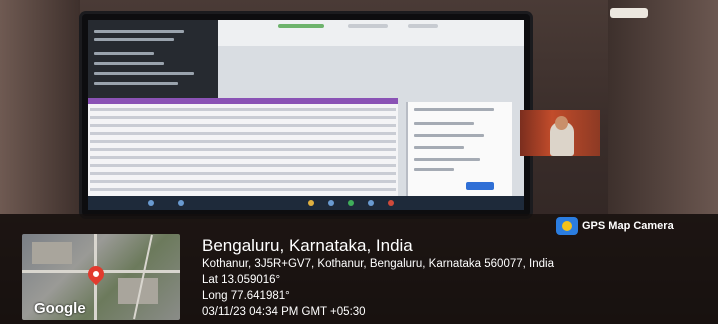 The width and height of the screenshot is (718, 324). Describe the element at coordinates (561, 123) in the screenshot. I see `person-head` at that location.